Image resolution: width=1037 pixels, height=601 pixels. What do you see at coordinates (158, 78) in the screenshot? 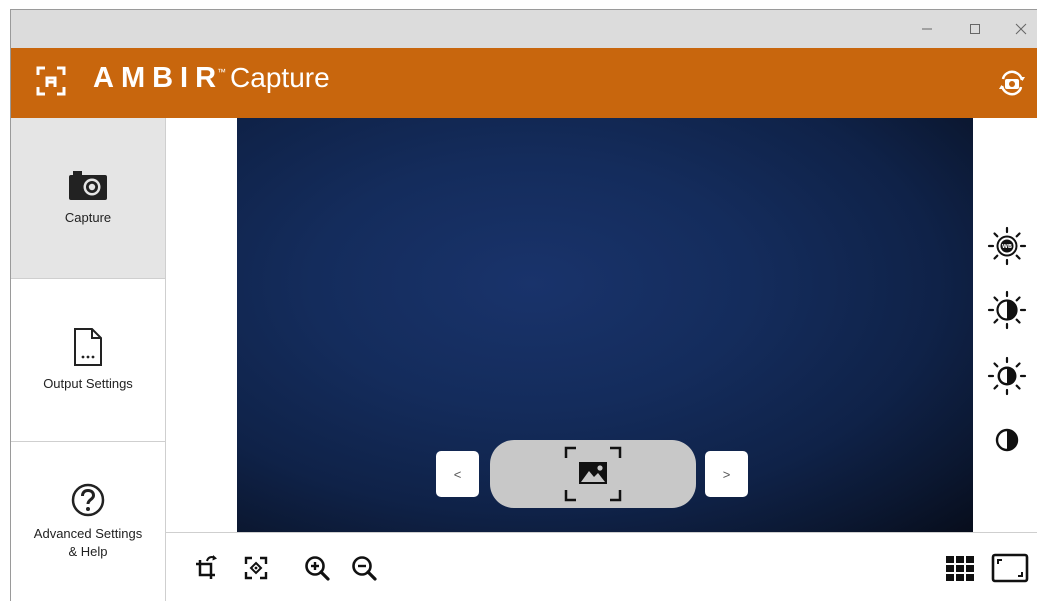
I see `brand-name: AMBIR` at bounding box center [158, 78].